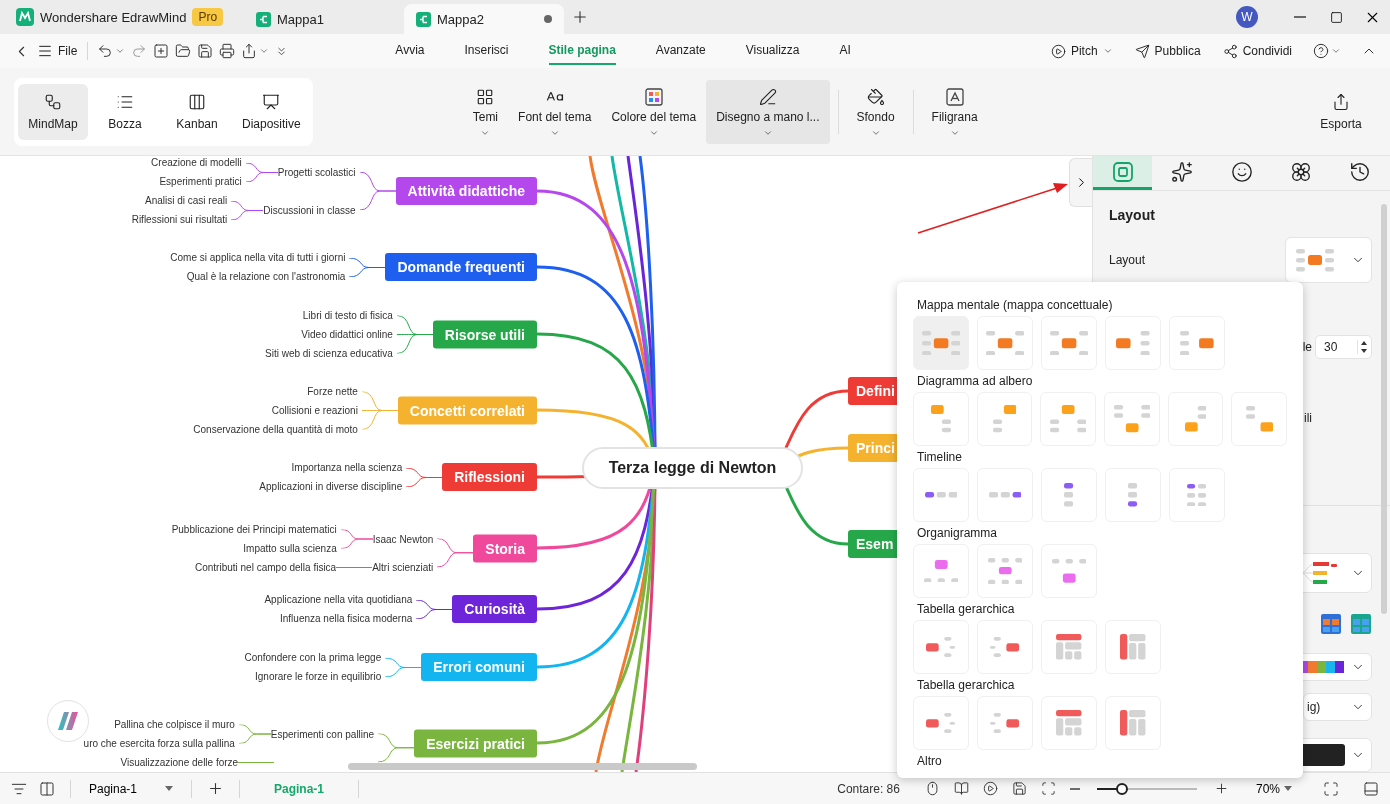  I want to click on subtopic-label: Pubblicazione dei Principi matematici, so click(254, 529).